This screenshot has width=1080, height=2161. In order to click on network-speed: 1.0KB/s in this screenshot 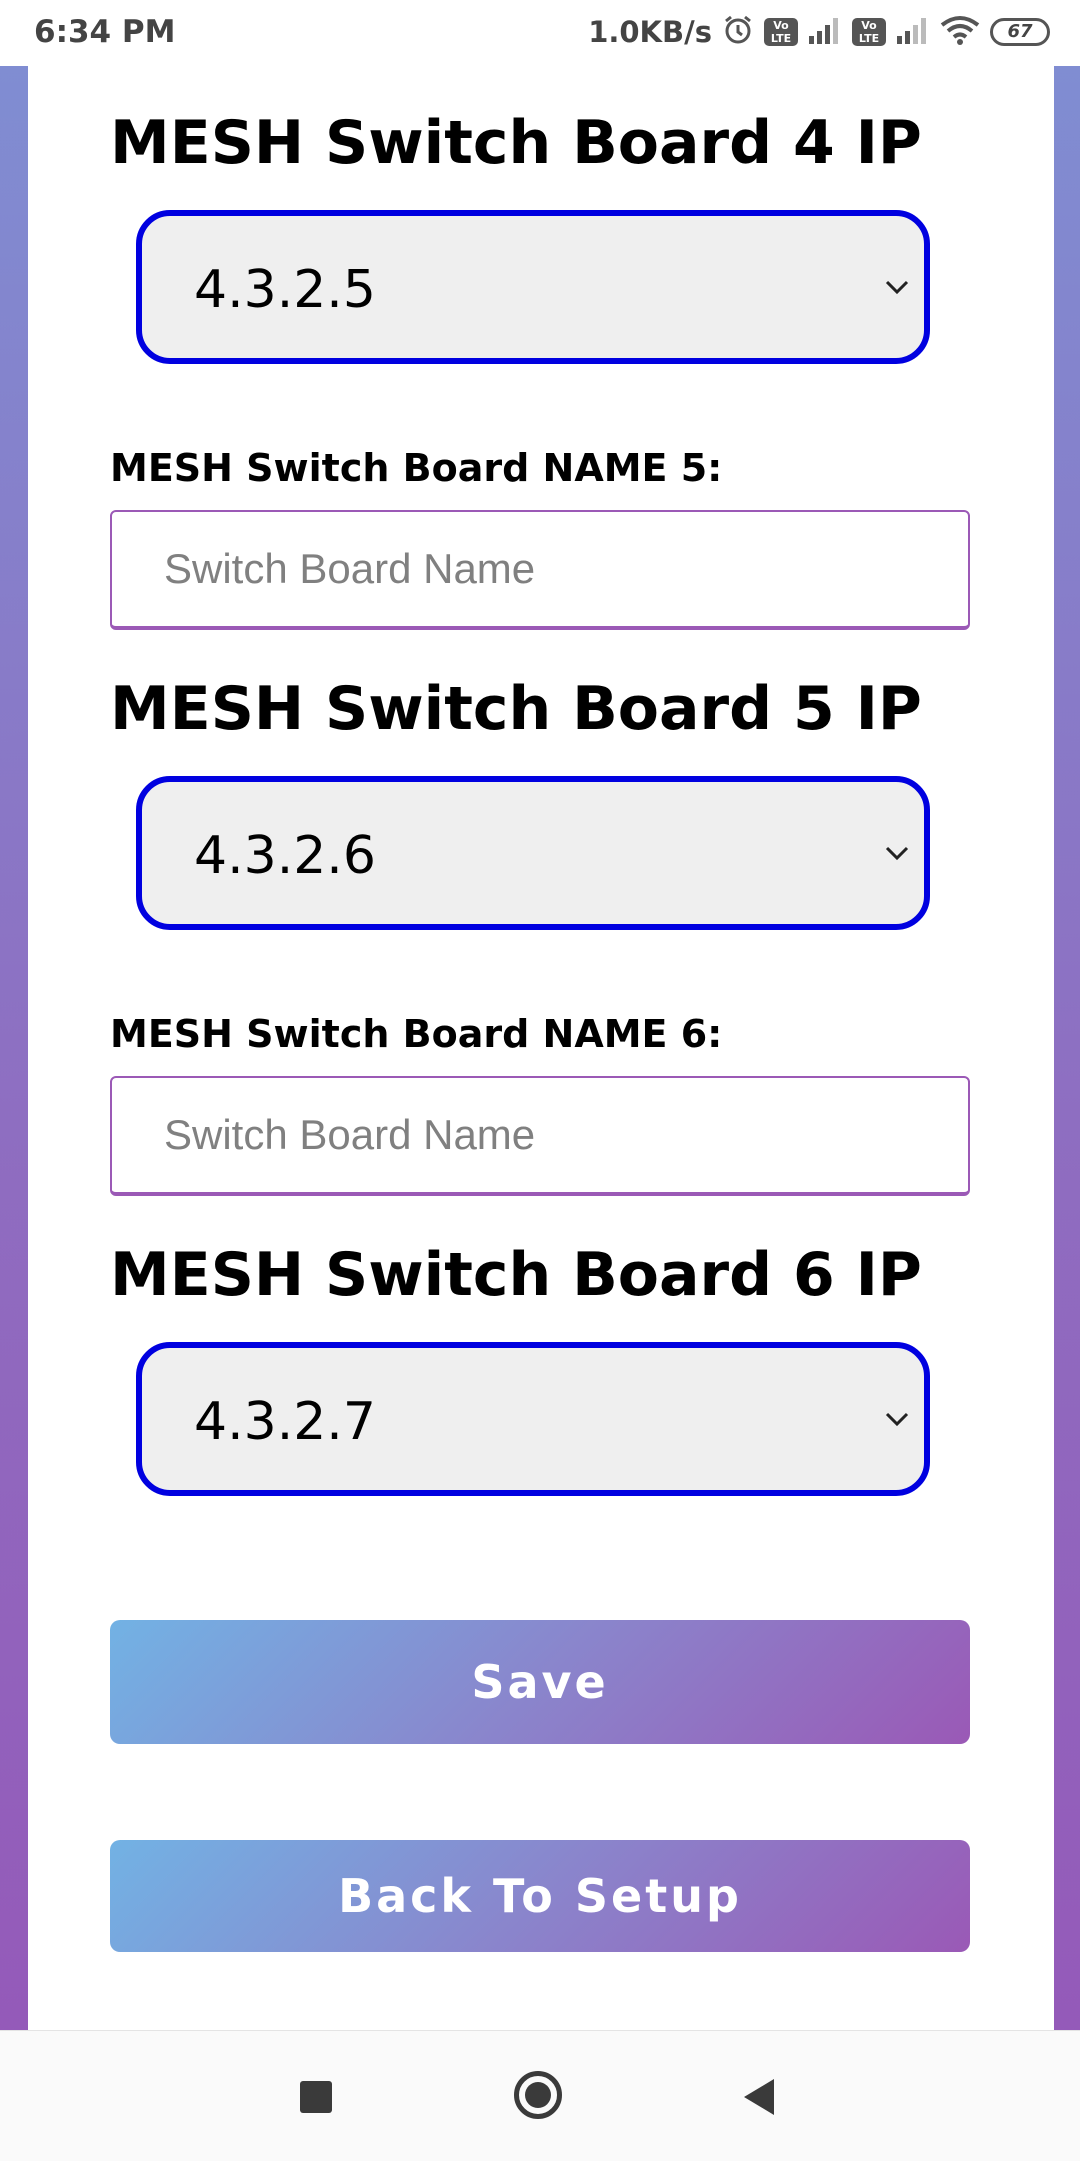, I will do `click(650, 32)`.